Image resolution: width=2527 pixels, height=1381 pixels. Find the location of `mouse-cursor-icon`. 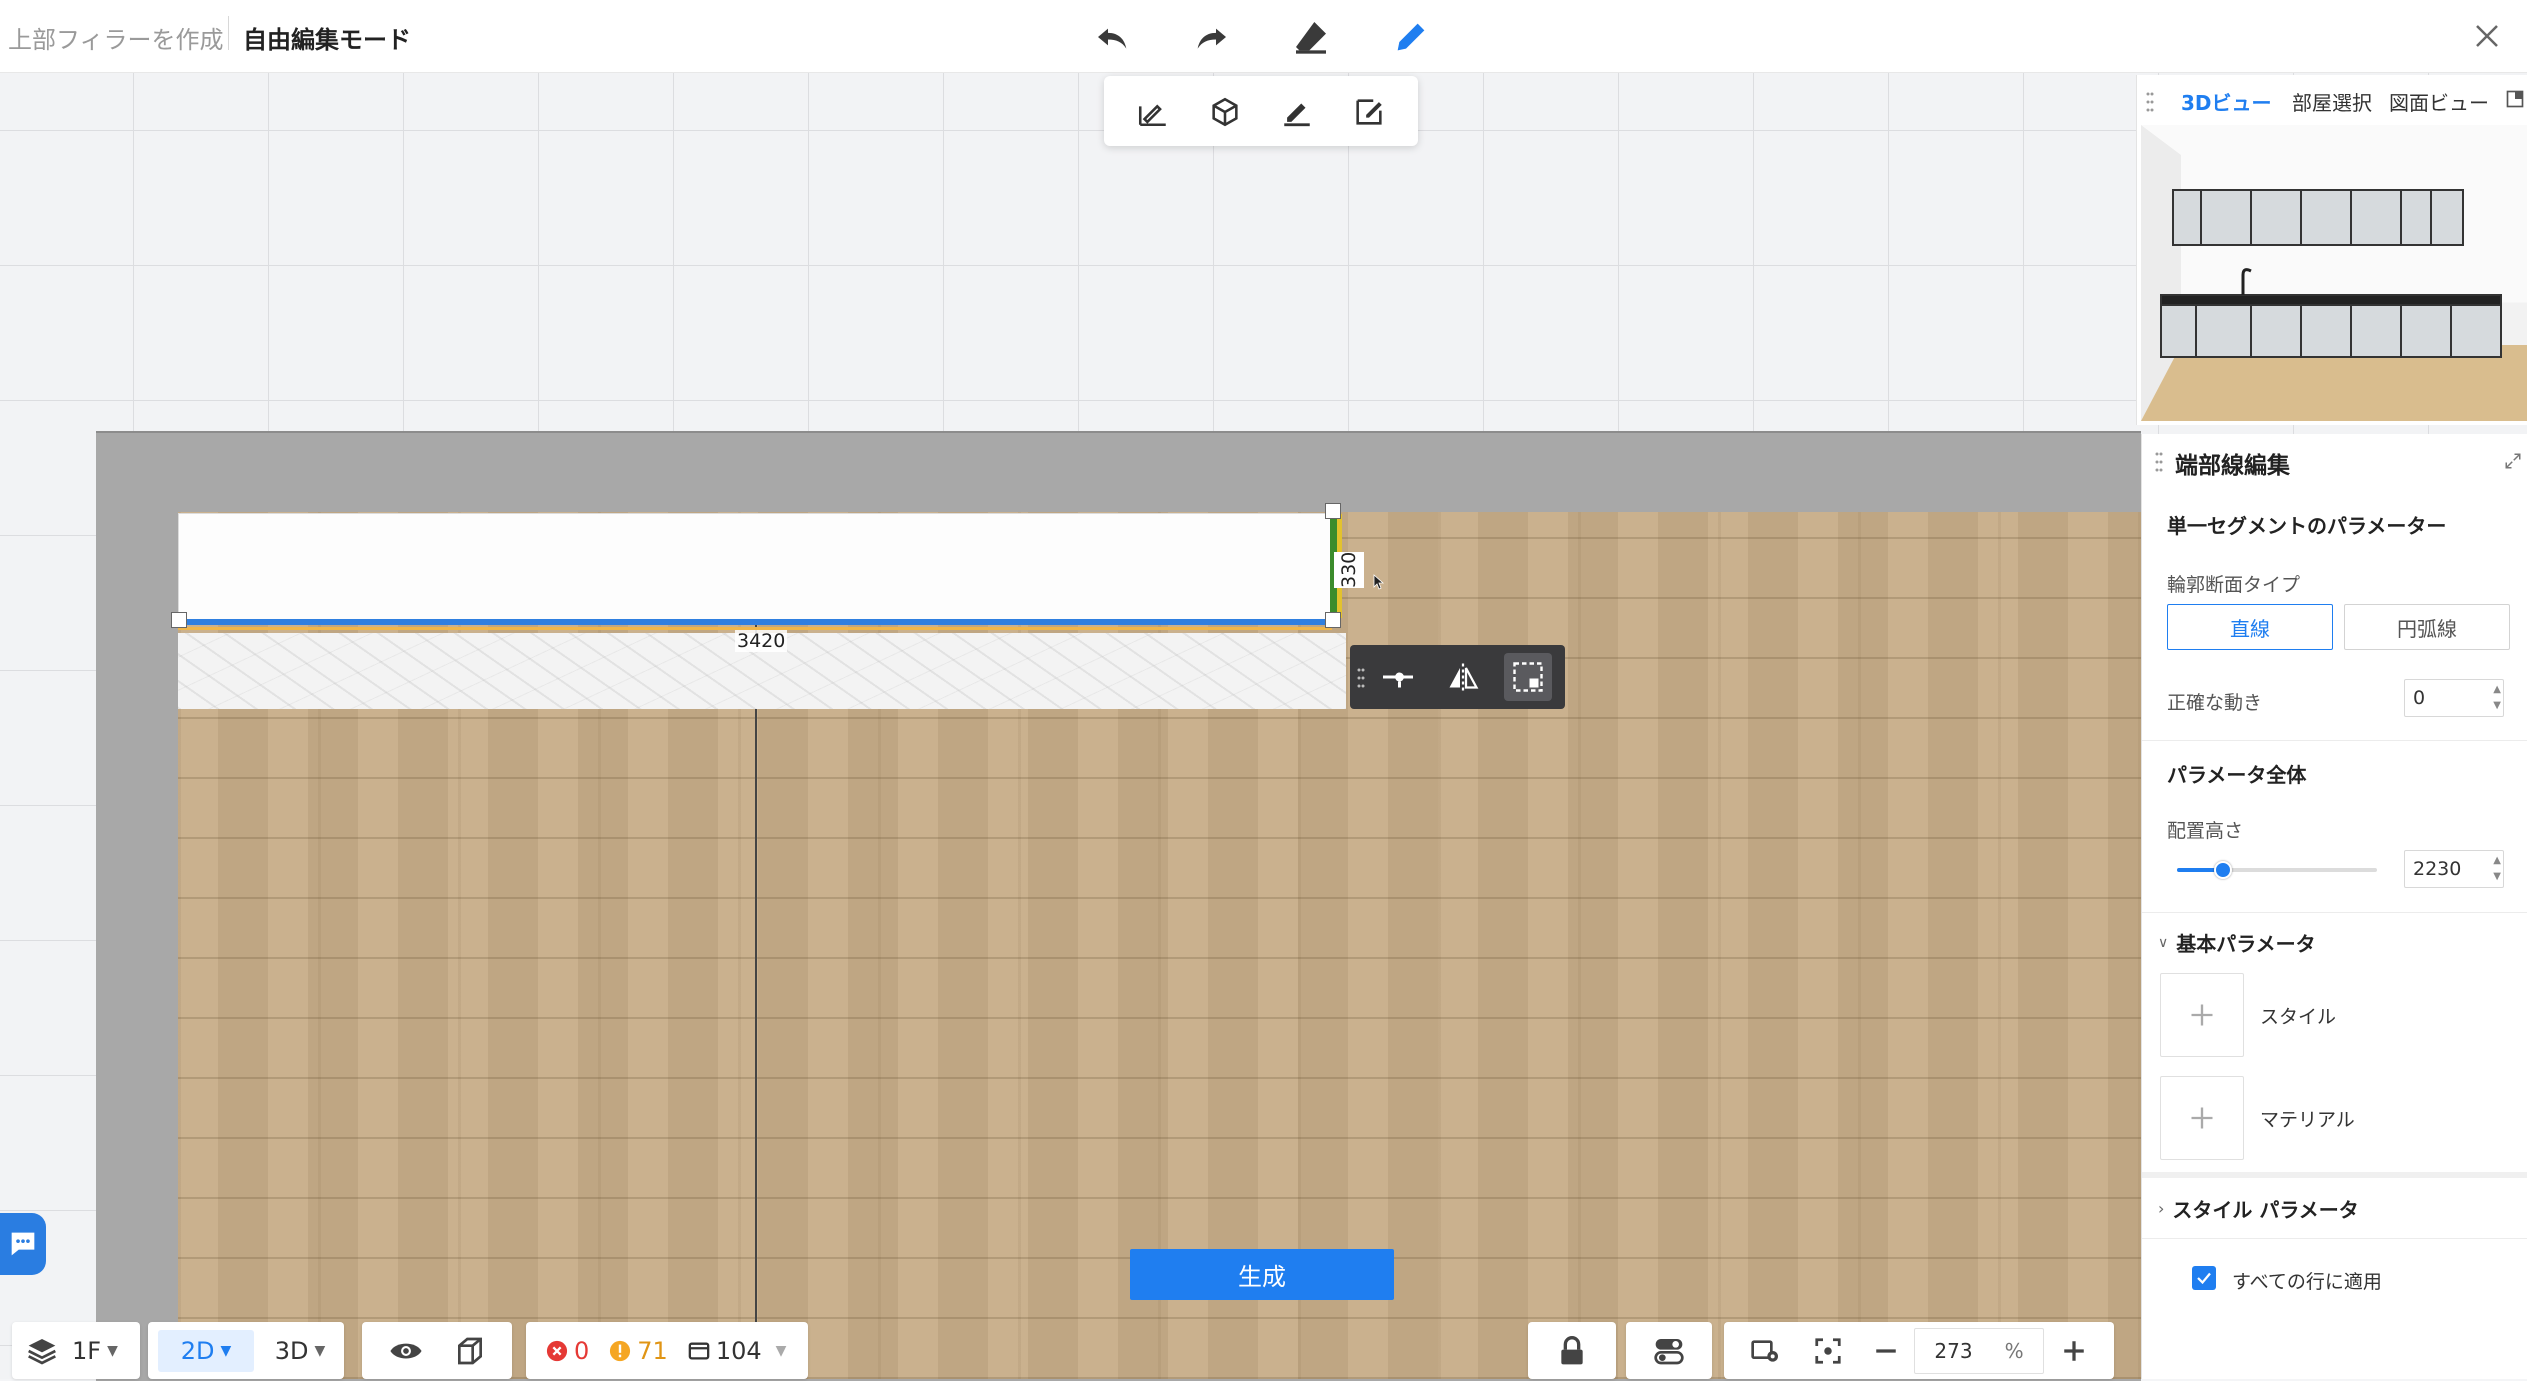

mouse-cursor-icon is located at coordinates (1379, 582).